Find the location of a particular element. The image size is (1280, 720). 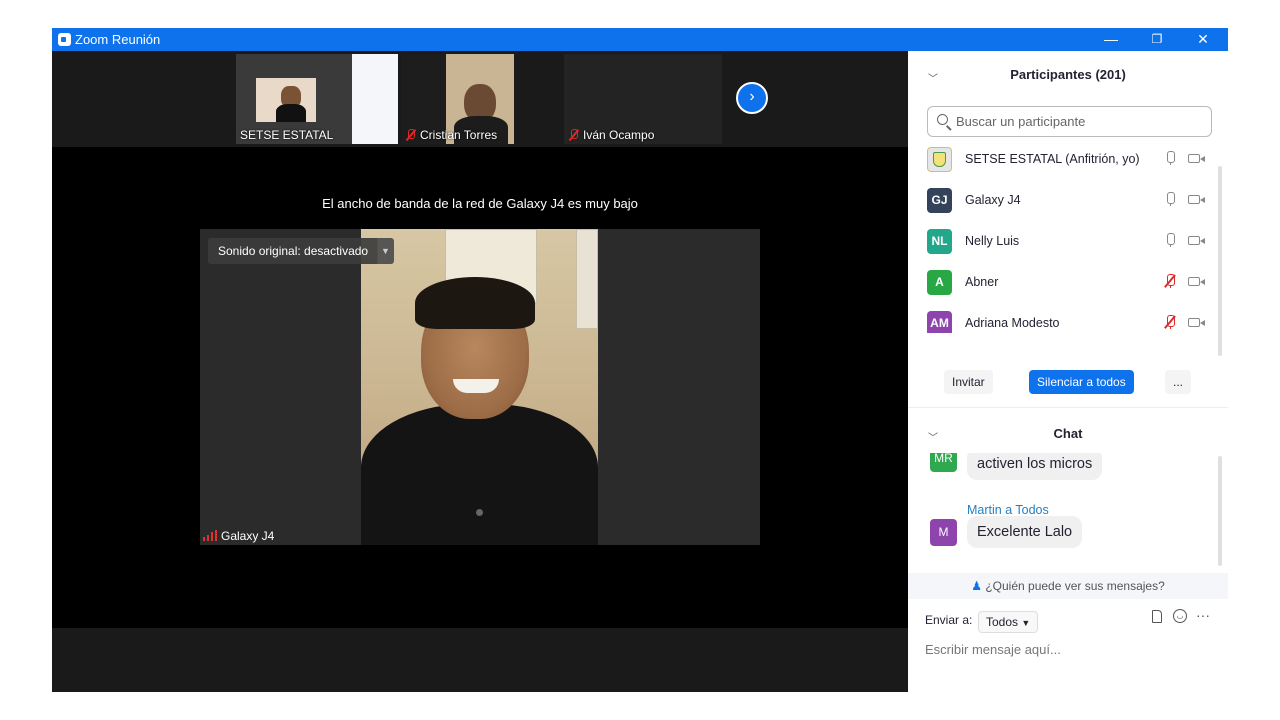

participants-scrollbar is located at coordinates (1220, 261).